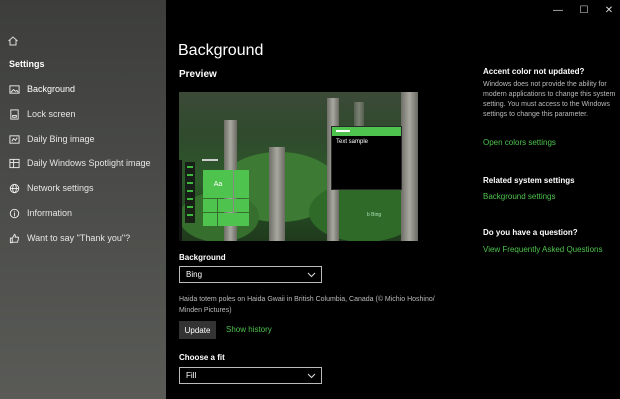  Describe the element at coordinates (298, 166) in the screenshot. I see `background-preview: Aa Text sample b Bing` at that location.